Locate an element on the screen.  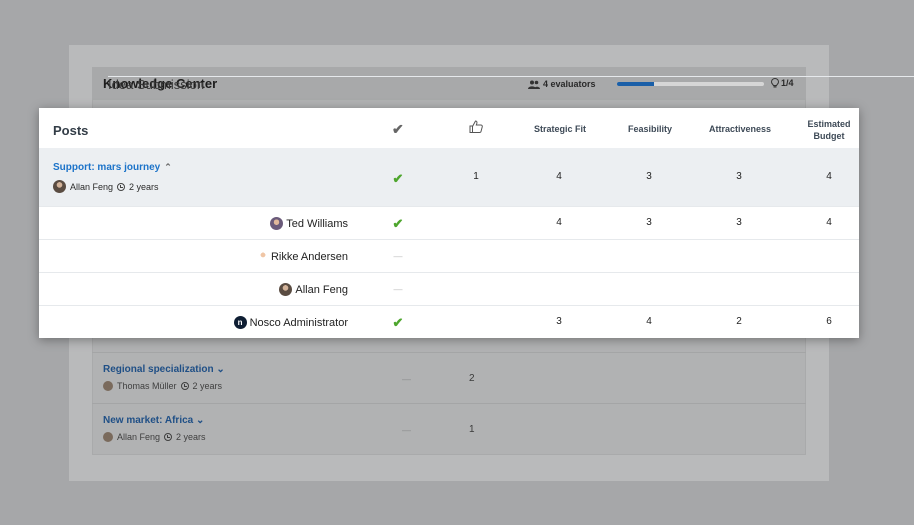
table-row: n Nosco Administrator ✔ 3 4 2 6 is located at coordinates (449, 321).